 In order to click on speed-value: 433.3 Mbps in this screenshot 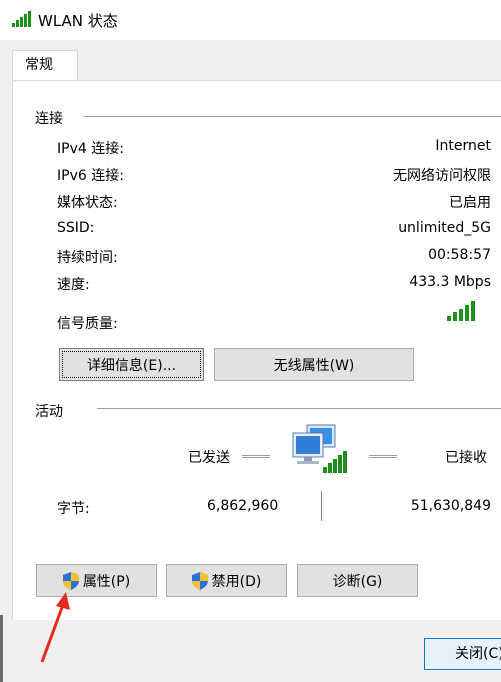, I will do `click(450, 282)`.